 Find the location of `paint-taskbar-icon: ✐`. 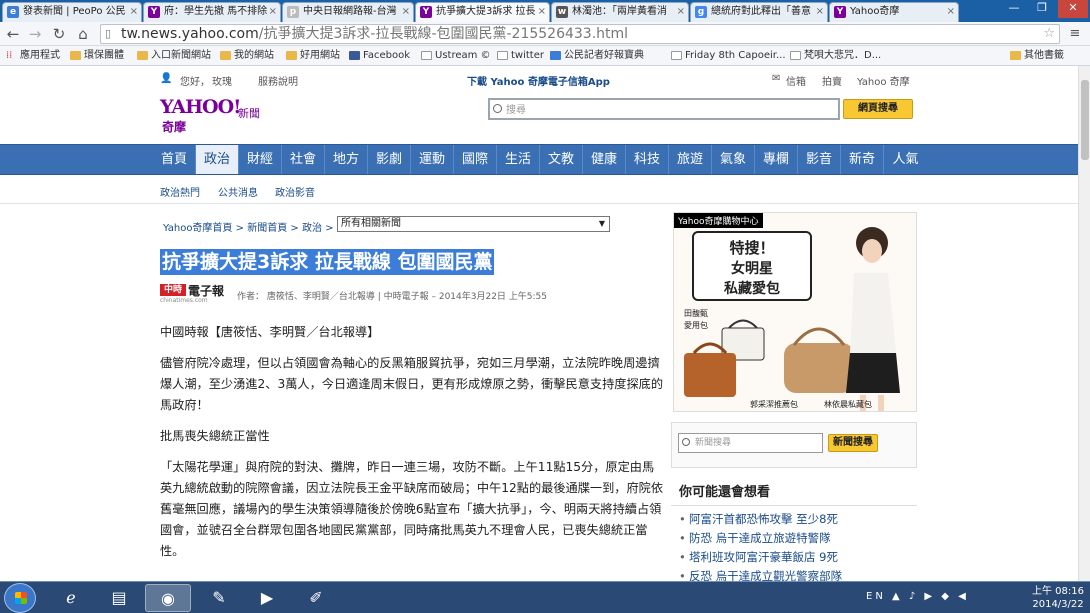

paint-taskbar-icon: ✐ is located at coordinates (316, 598).